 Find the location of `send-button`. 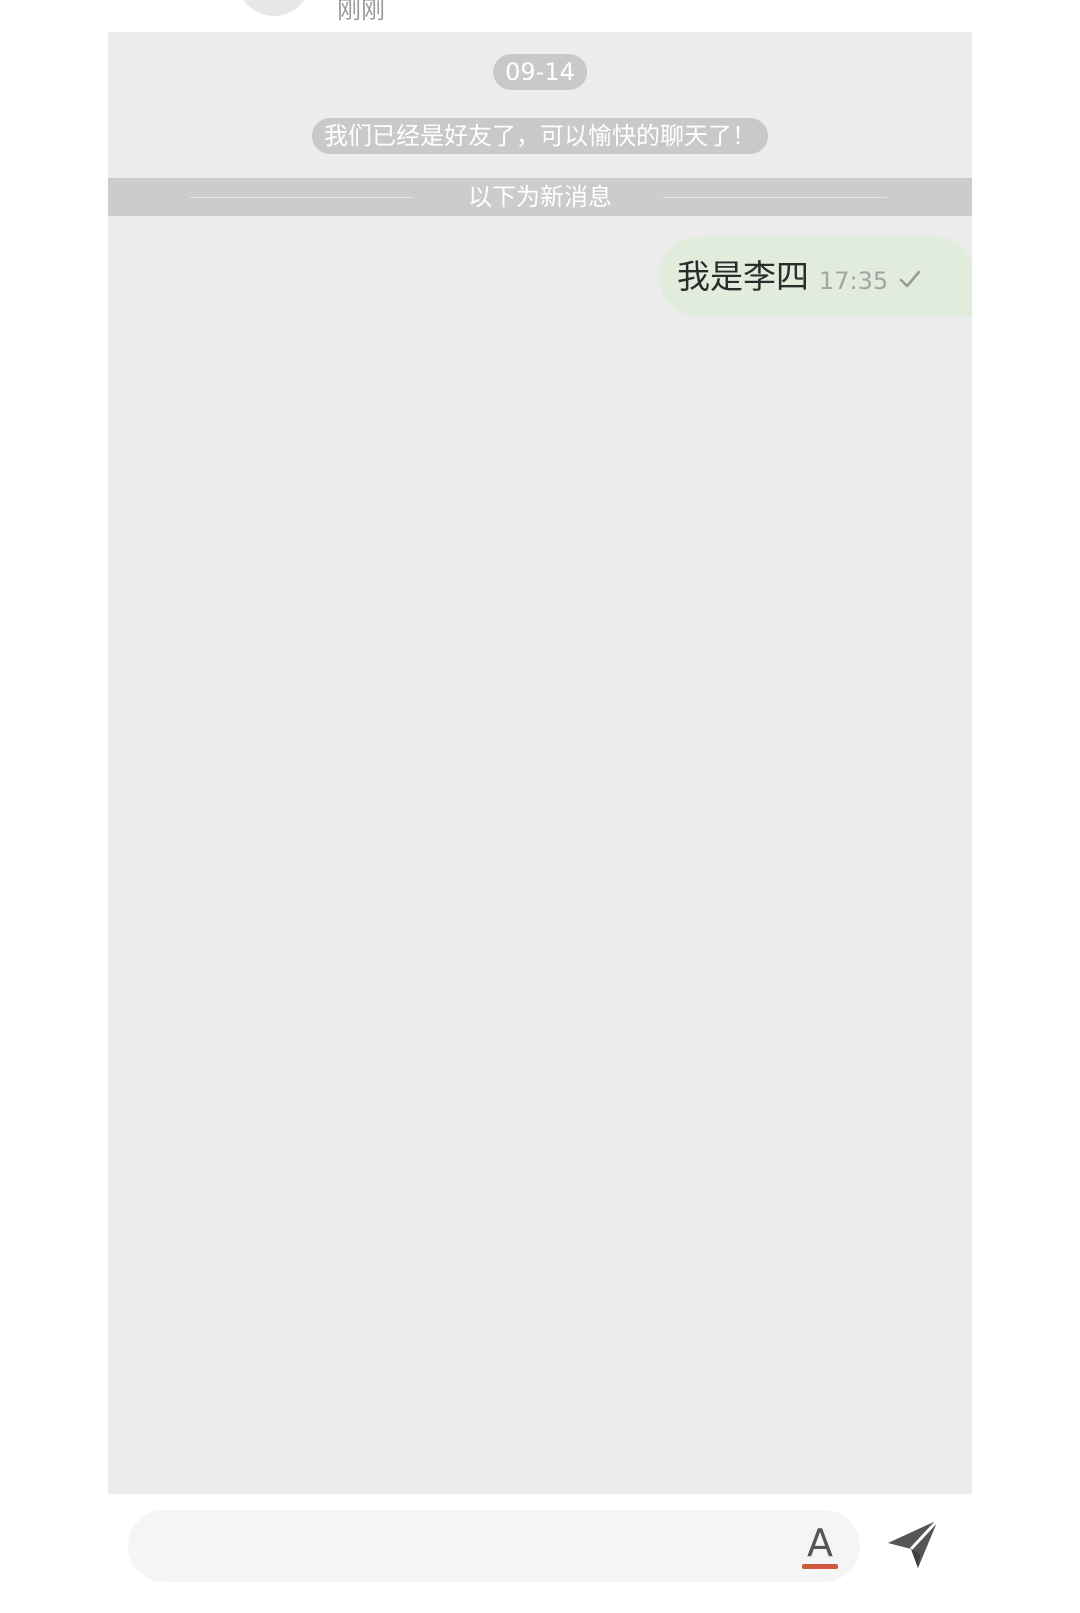

send-button is located at coordinates (913, 1543).